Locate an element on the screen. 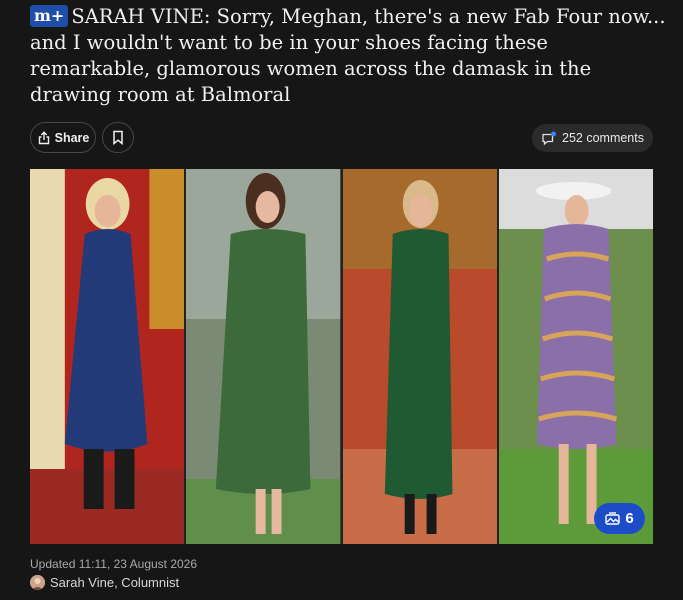 Image resolution: width=683 pixels, height=600 pixels. comments-button: 252 comments is located at coordinates (592, 138).